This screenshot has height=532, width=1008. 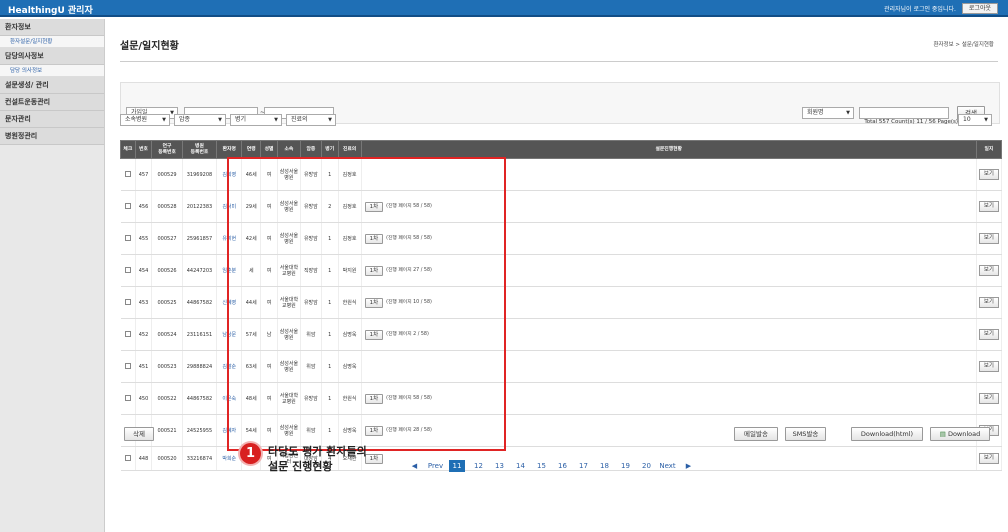 I want to click on sidebar-group: 설문생성/ 관리, so click(x=52, y=85).